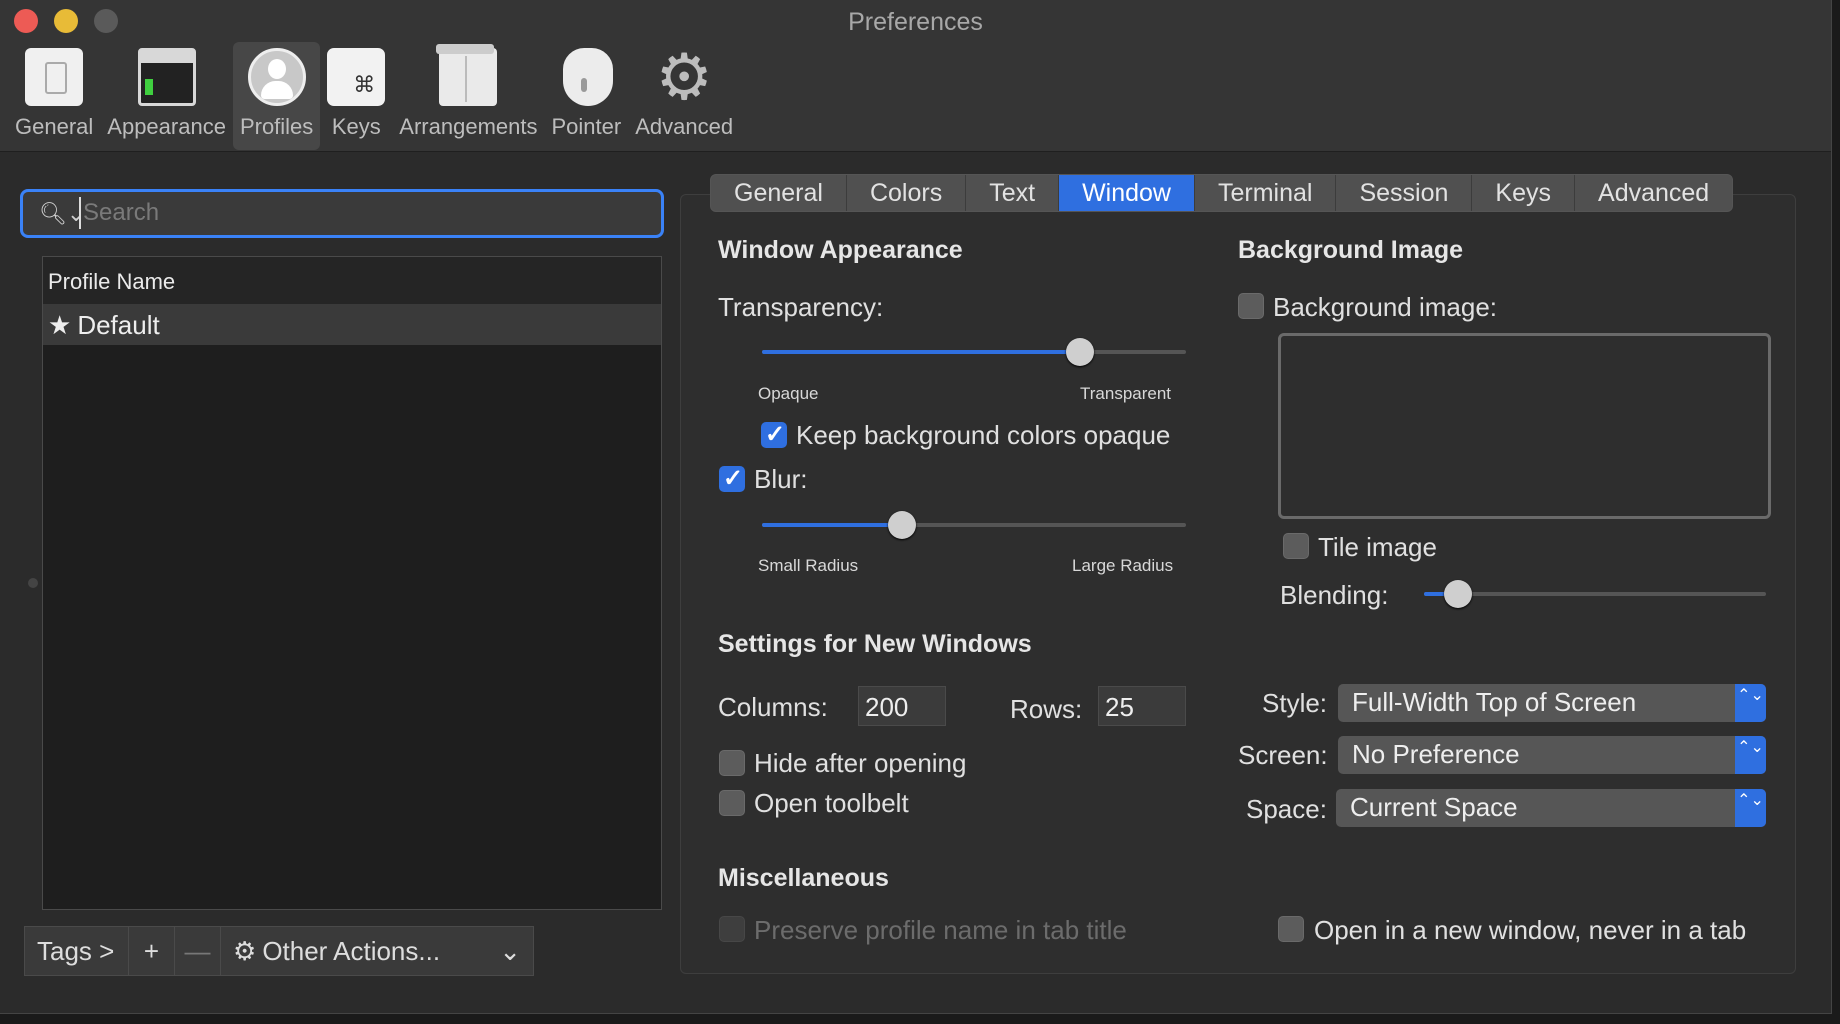 The height and width of the screenshot is (1024, 1840). Describe the element at coordinates (54, 77) in the screenshot. I see `general-icon` at that location.